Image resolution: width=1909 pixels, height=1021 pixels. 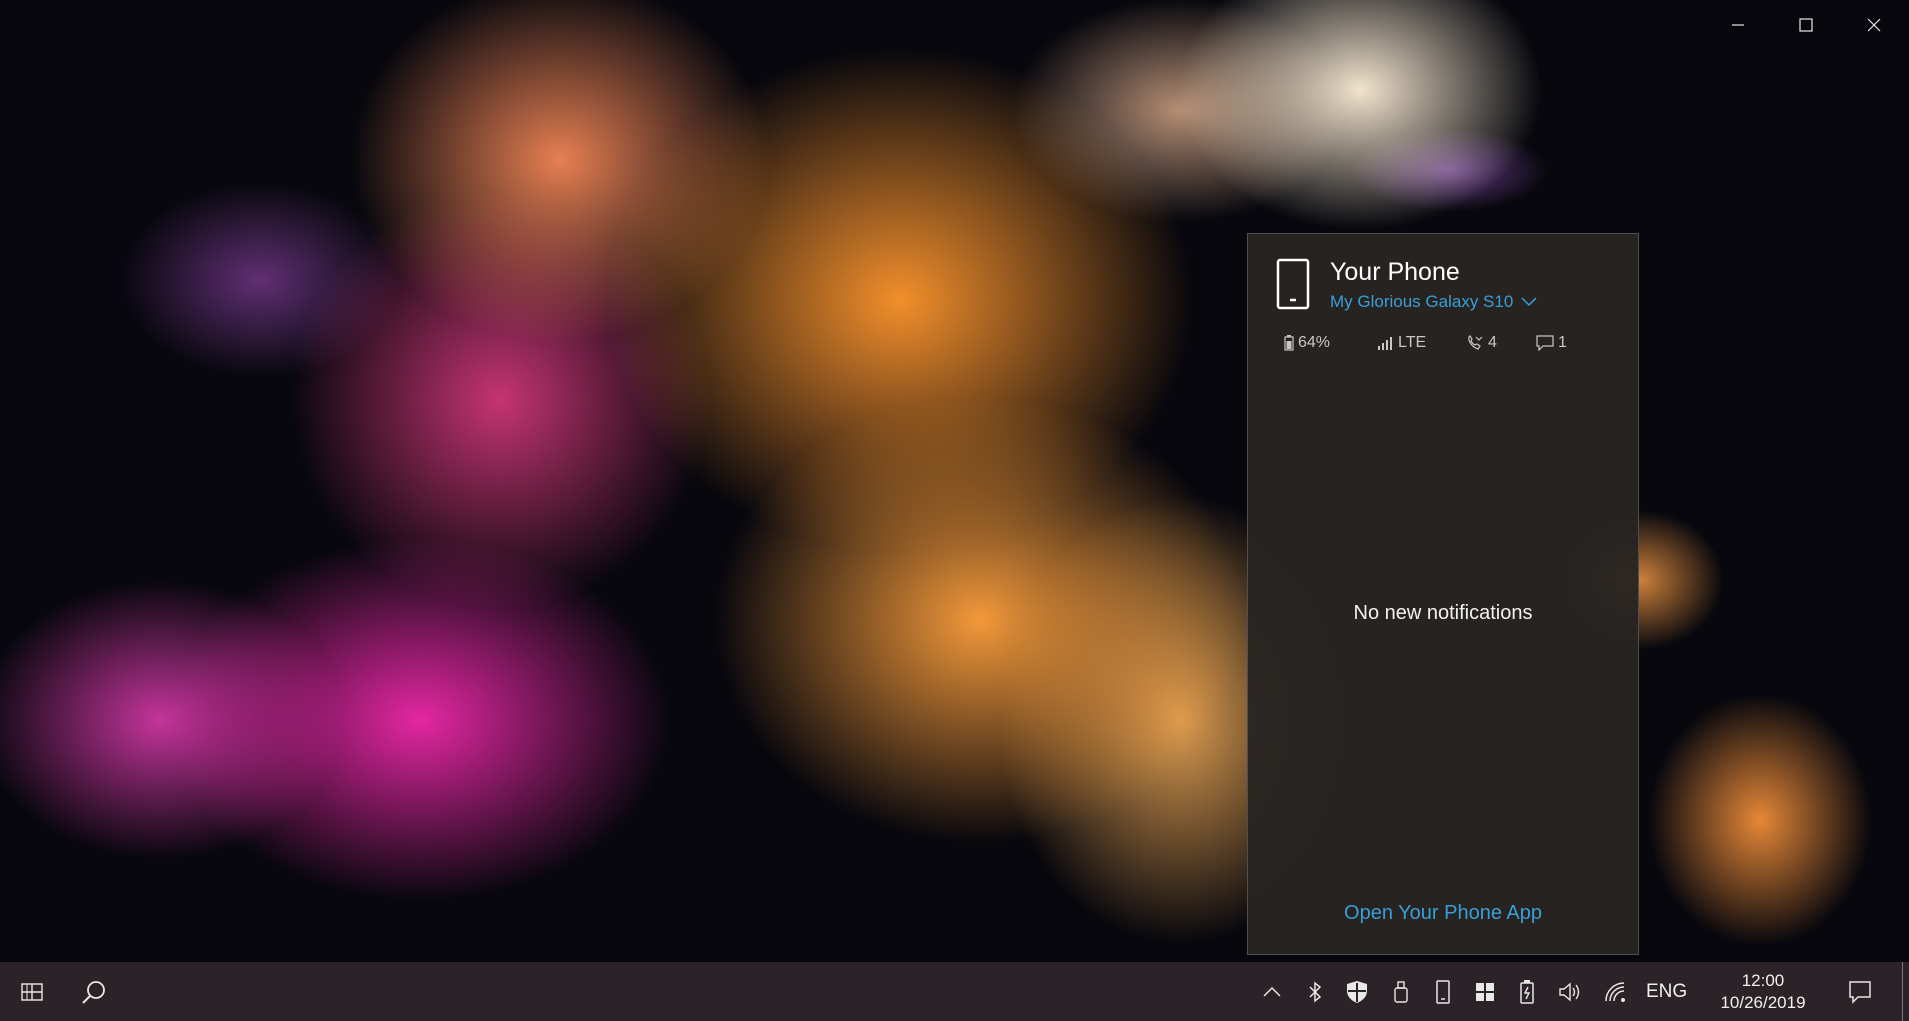 What do you see at coordinates (1385, 343) in the screenshot?
I see `signal-icon` at bounding box center [1385, 343].